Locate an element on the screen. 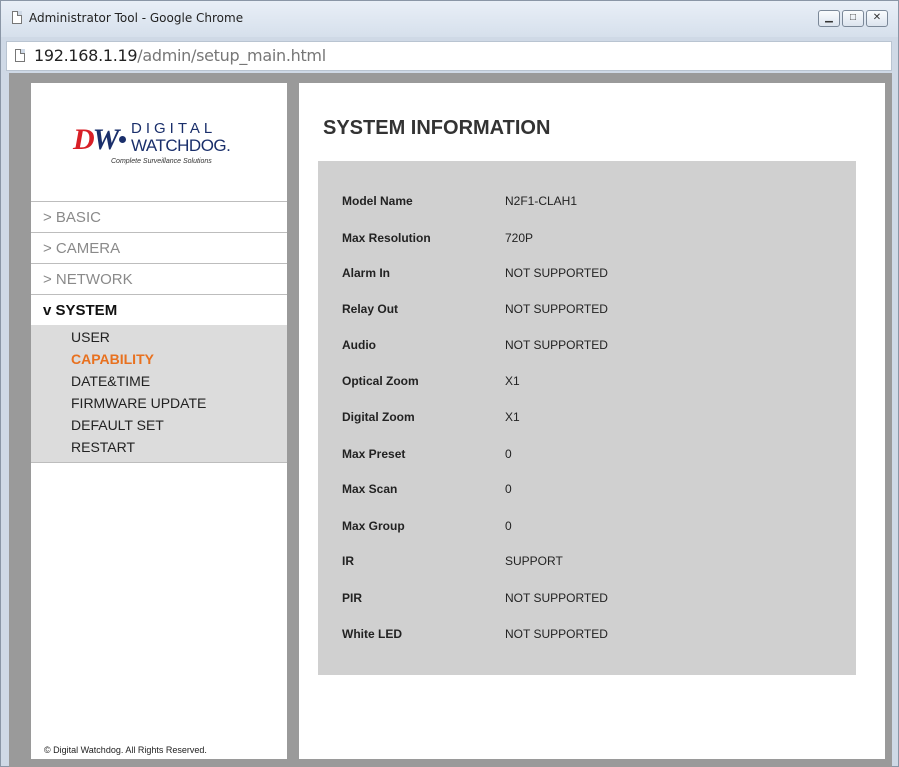 The width and height of the screenshot is (899, 767). title-bar: Administrator Tool - Google Chrome ▁ □ ✕ is located at coordinates (449, 19).